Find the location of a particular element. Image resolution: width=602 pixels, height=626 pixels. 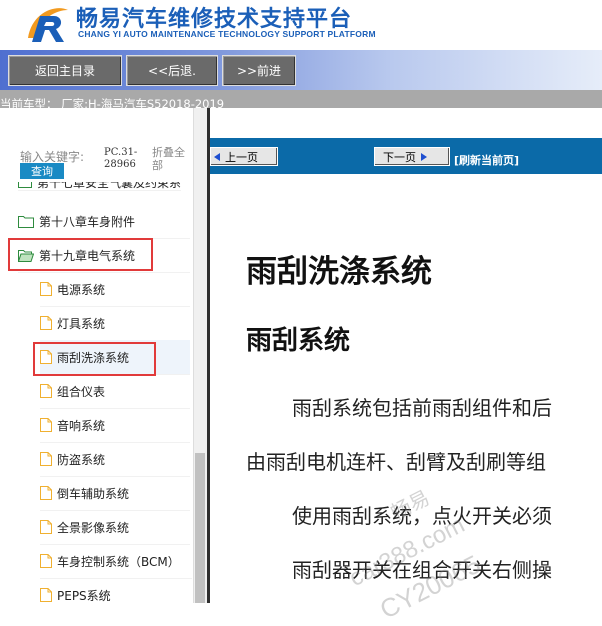

tree-item-label: 电源系统 is located at coordinates (81, 289).